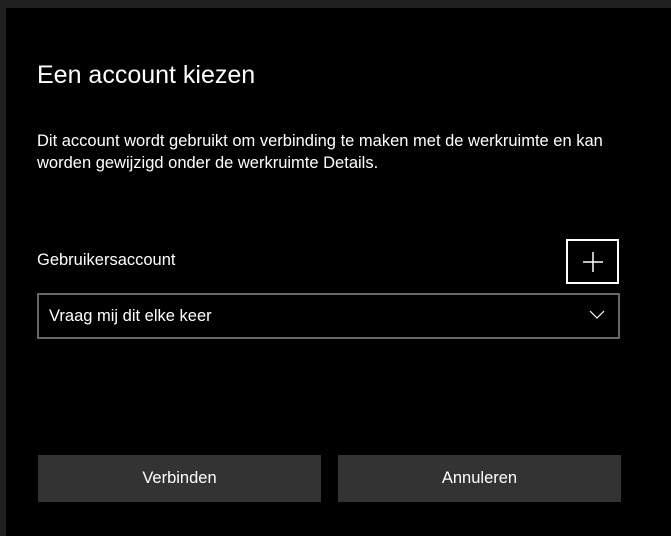 This screenshot has height=536, width=671. Describe the element at coordinates (130, 316) in the screenshot. I see `account-select-value: Vraag mij dit elke keer` at that location.